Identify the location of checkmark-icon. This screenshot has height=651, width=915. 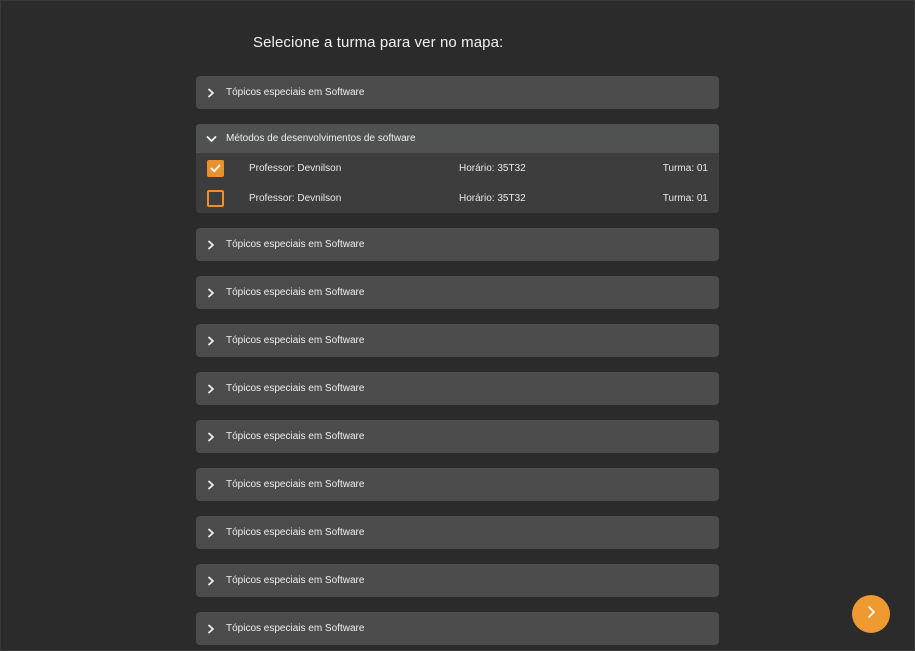
(215, 168).